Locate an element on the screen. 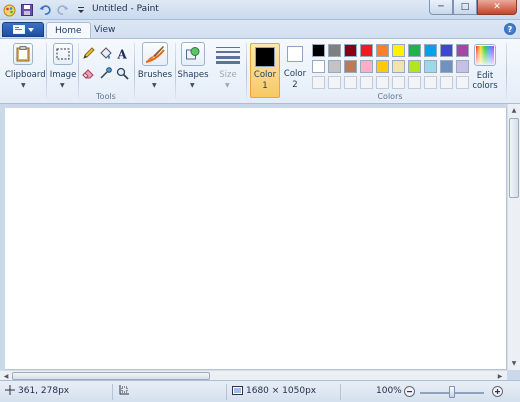 The width and height of the screenshot is (520, 402). shapes-icon is located at coordinates (193, 54).